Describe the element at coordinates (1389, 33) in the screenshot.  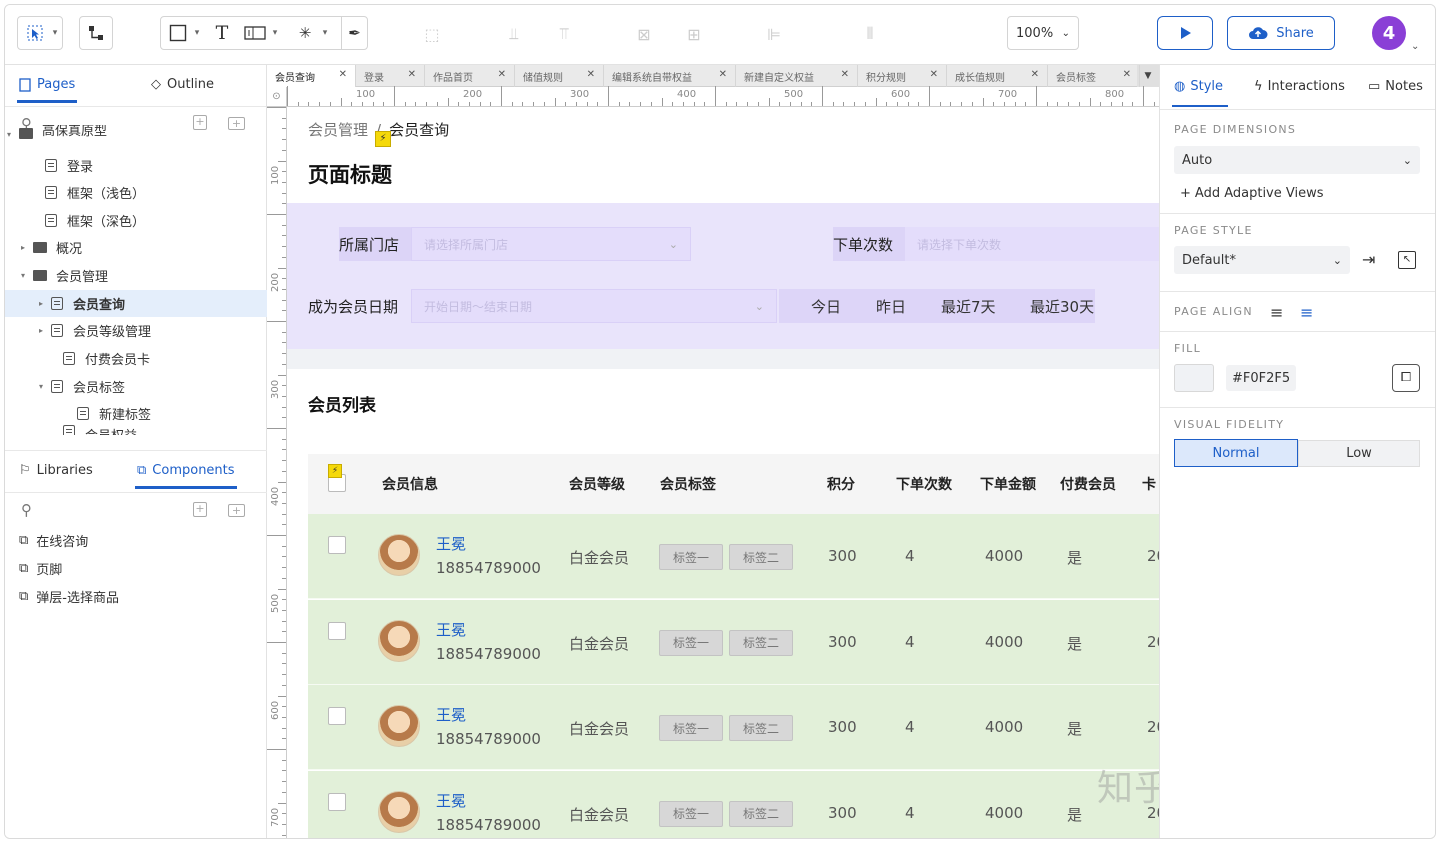
I see `user-avatar: 4` at that location.